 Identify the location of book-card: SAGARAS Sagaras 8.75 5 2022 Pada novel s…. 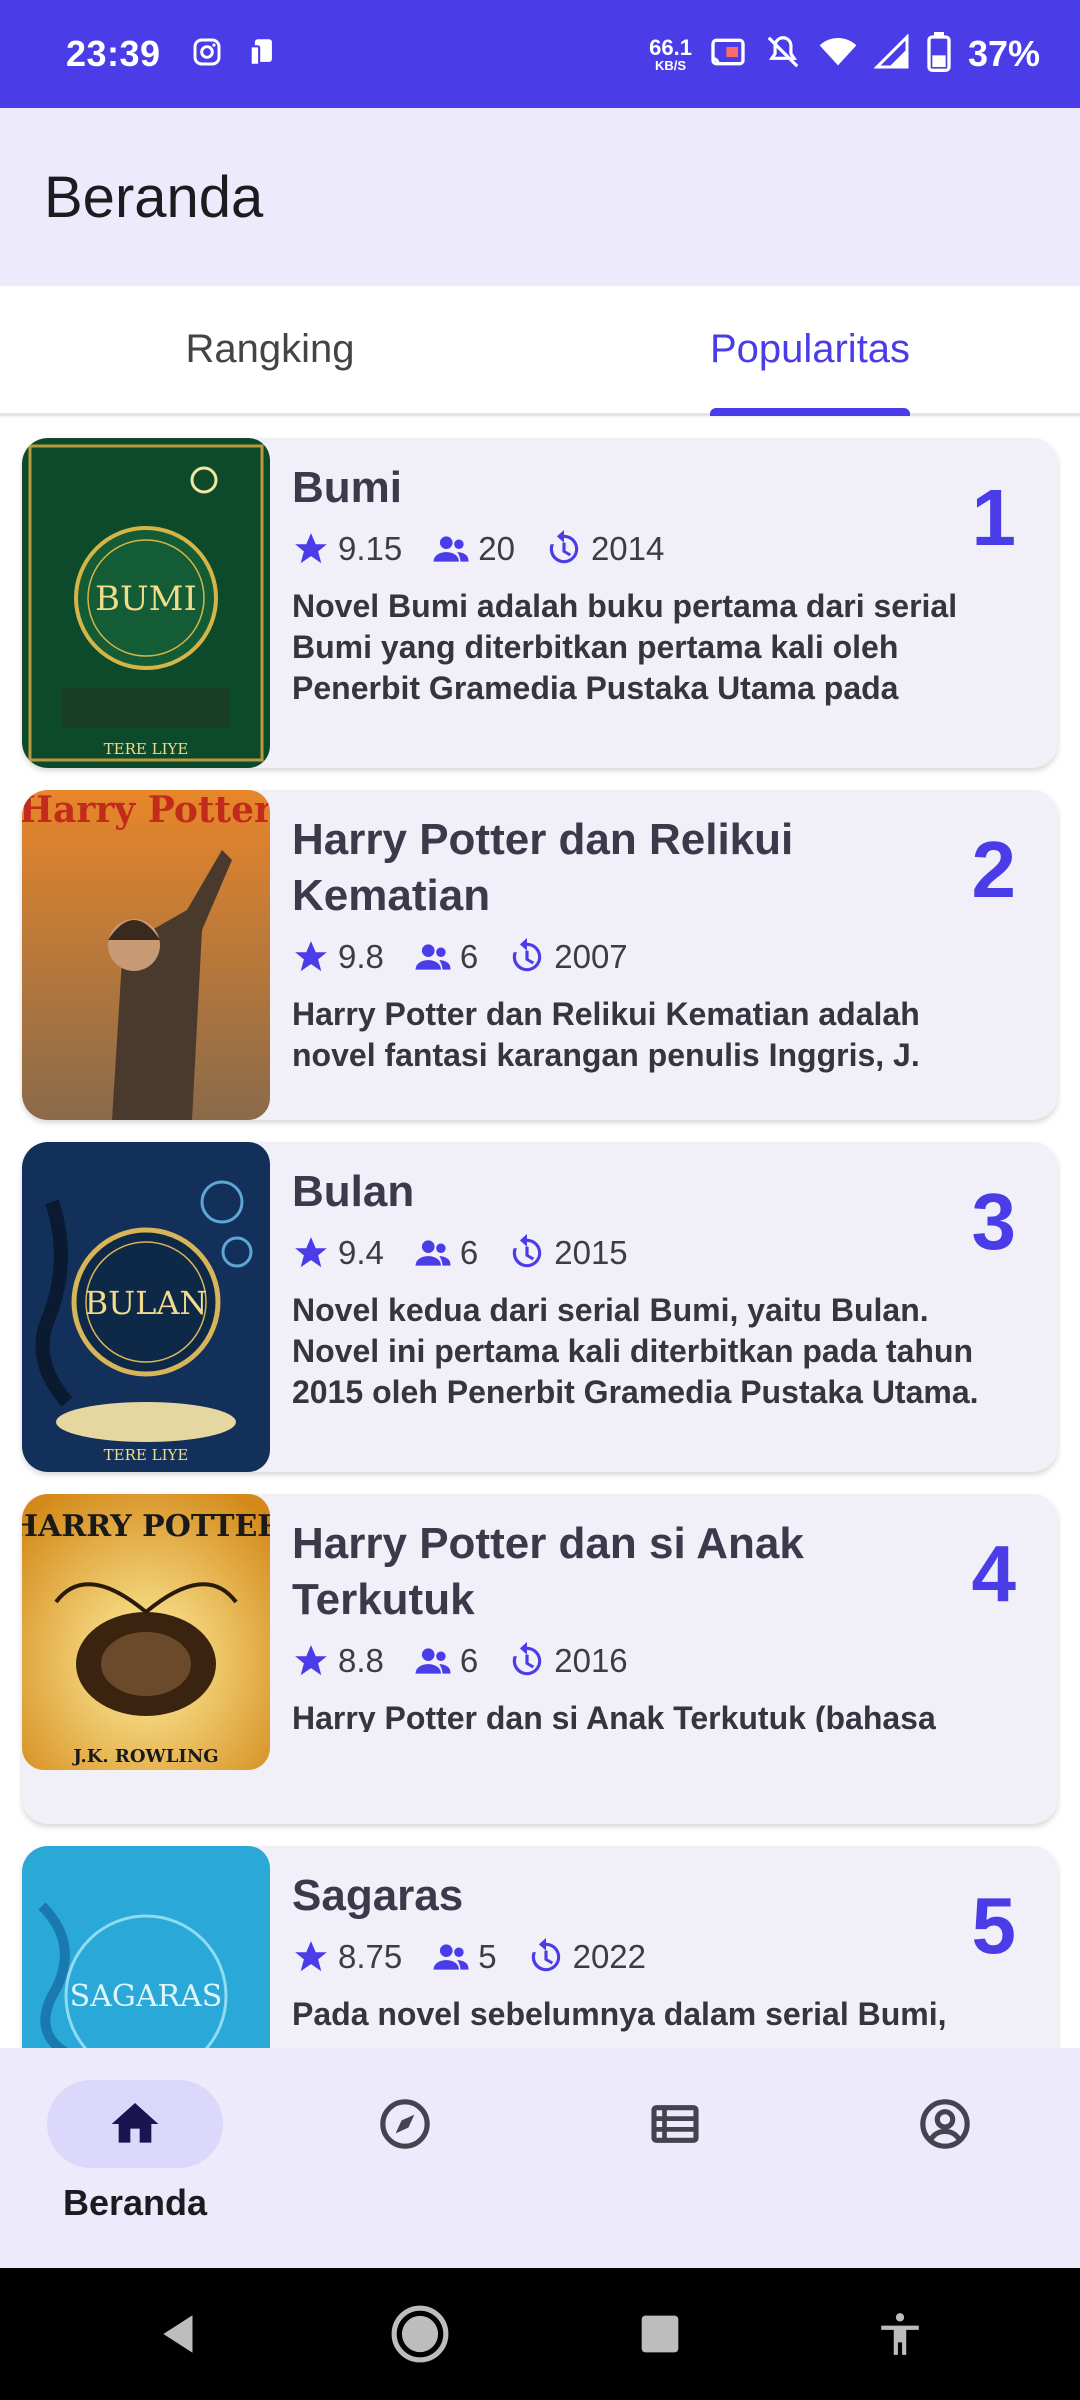
(540, 1947).